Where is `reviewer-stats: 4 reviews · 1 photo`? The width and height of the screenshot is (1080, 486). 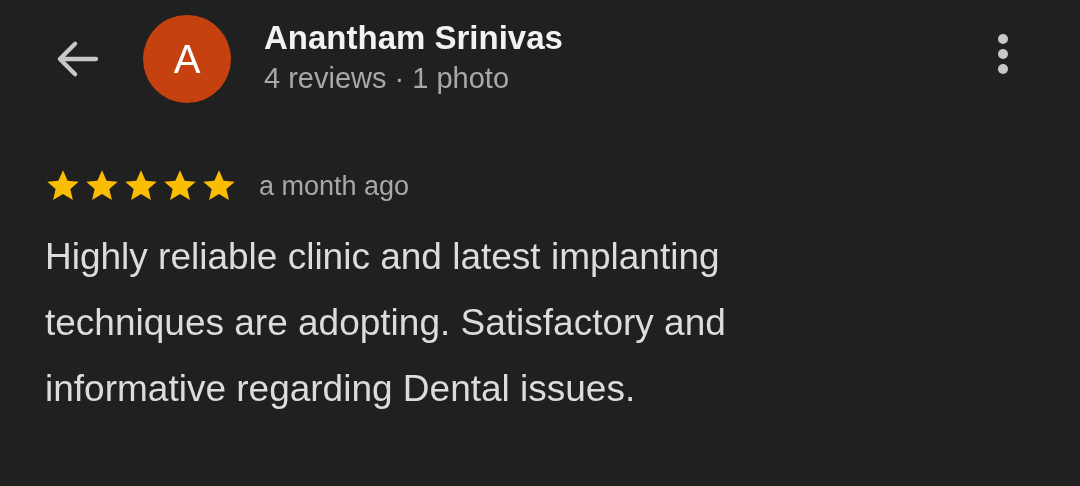
reviewer-stats: 4 reviews · 1 photo is located at coordinates (387, 78).